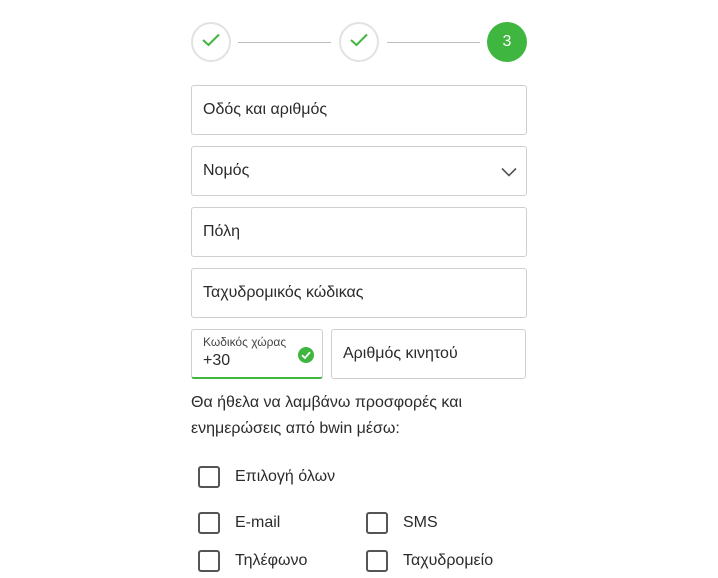 This screenshot has width=718, height=578. What do you see at coordinates (209, 561) in the screenshot?
I see `phone-checkbox` at bounding box center [209, 561].